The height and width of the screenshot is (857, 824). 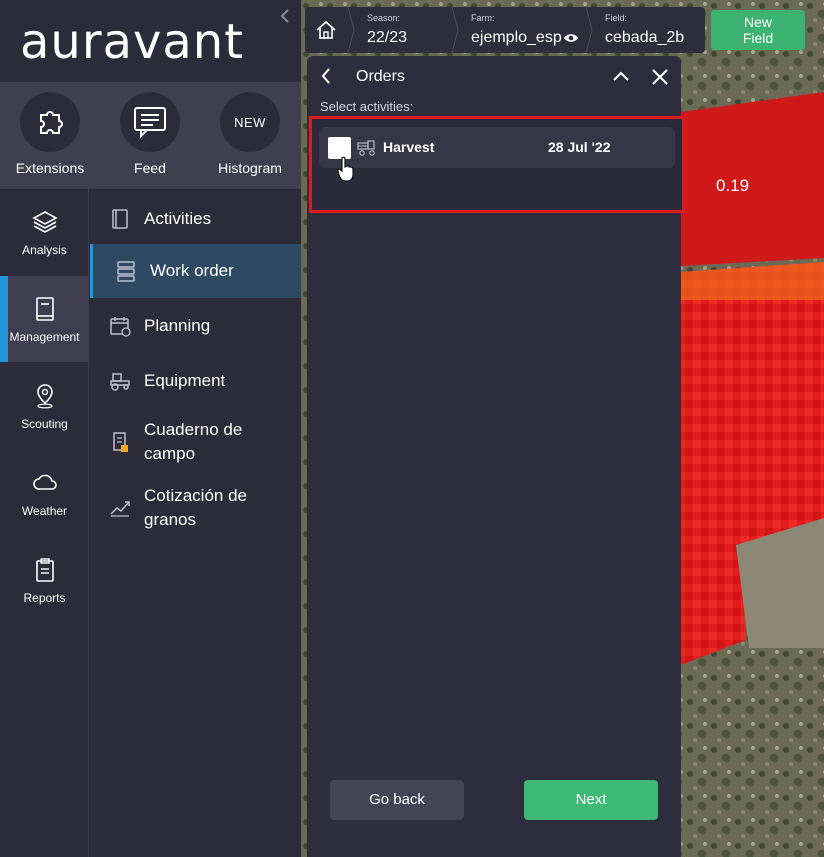 I want to click on submenu-label-equipment: Equipment, so click(x=185, y=380).